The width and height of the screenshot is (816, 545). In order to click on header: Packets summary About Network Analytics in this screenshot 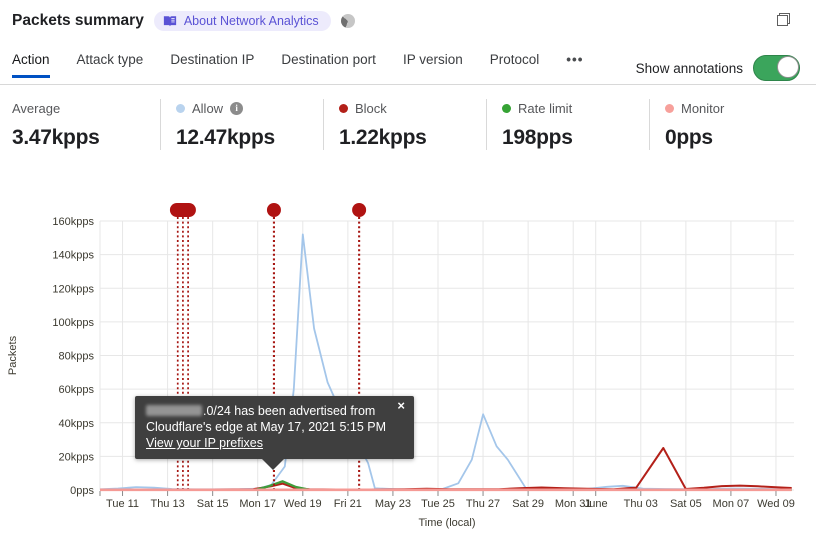, I will do `click(183, 21)`.